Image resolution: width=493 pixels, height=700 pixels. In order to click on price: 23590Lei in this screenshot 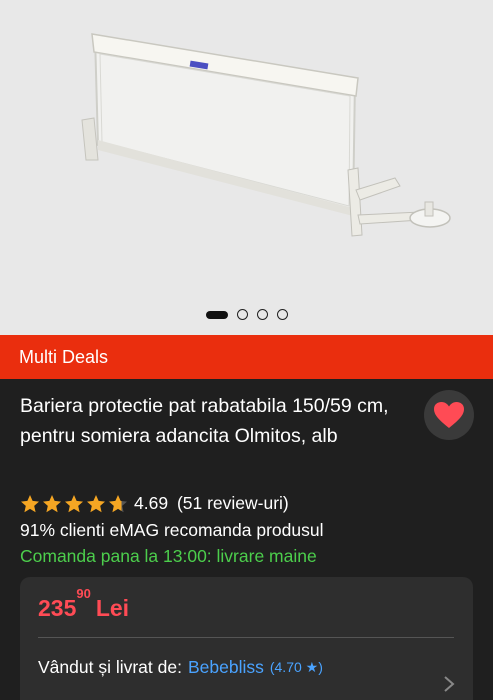, I will do `click(84, 604)`.